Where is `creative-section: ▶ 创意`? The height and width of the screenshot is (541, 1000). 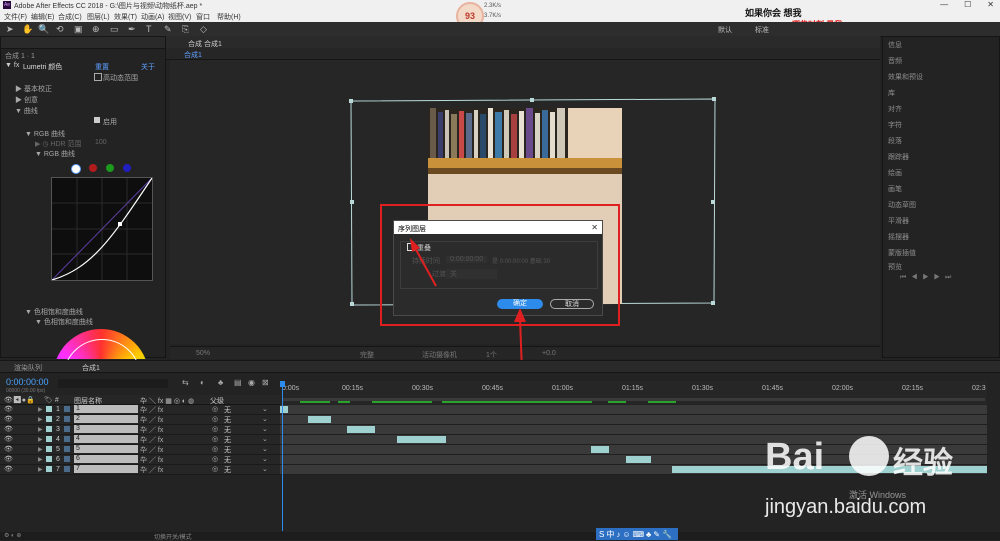 creative-section: ▶ 创意 is located at coordinates (26, 100).